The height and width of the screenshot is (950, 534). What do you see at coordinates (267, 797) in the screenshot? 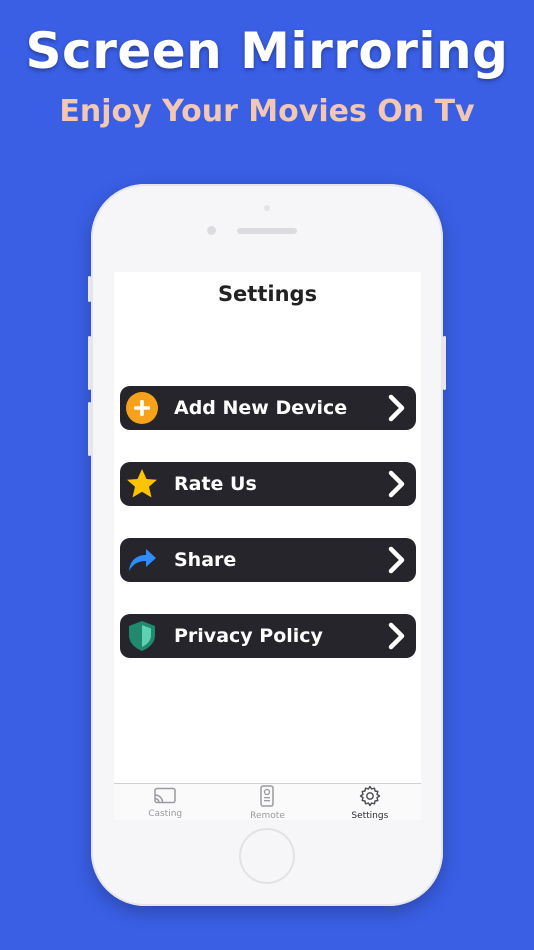
I see `remote-icon` at bounding box center [267, 797].